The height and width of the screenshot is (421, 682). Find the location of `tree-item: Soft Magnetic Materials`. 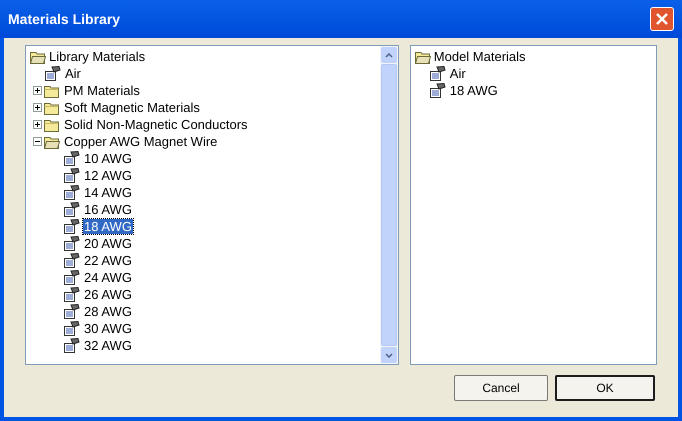

tree-item: Soft Magnetic Materials is located at coordinates (132, 107).